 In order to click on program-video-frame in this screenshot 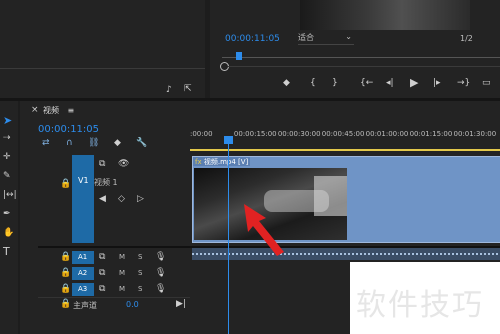, I will do `click(385, 15)`.